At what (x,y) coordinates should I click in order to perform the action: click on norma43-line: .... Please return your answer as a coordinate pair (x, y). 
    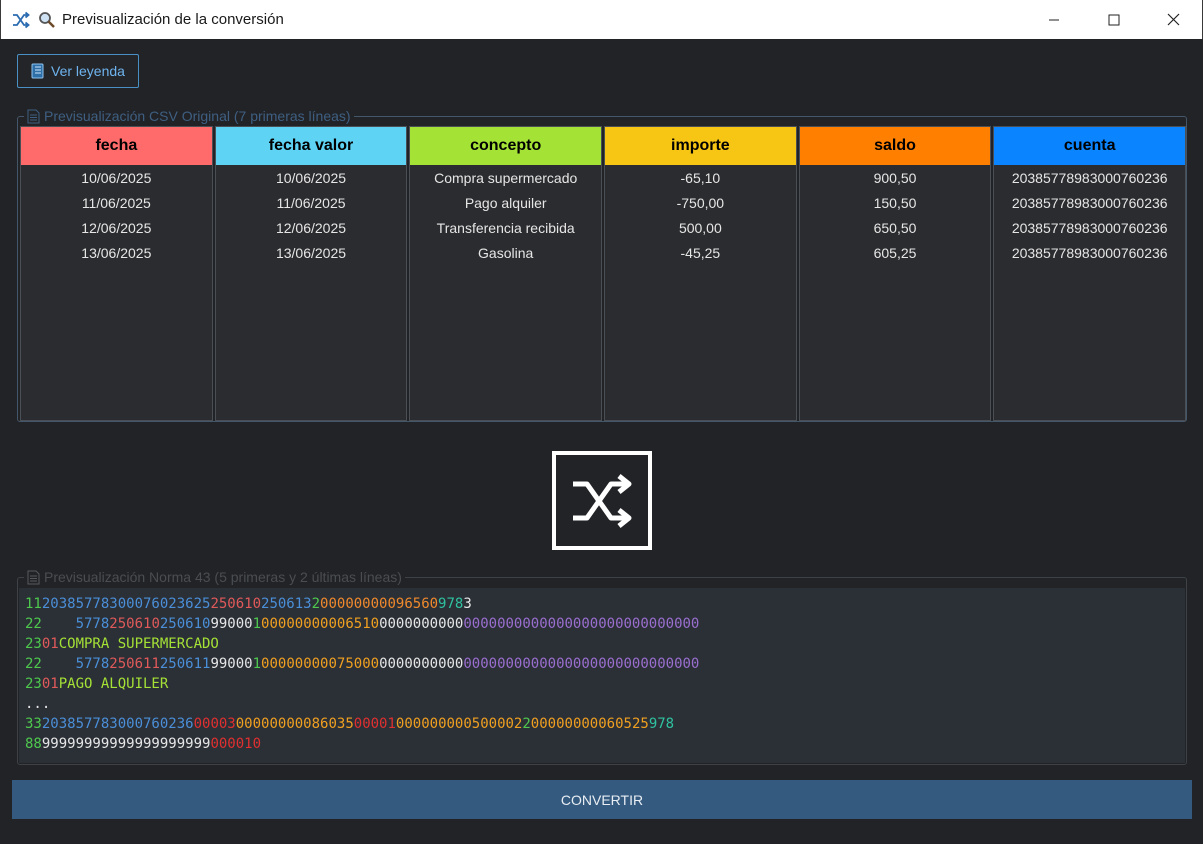
    Looking at the image, I should click on (602, 704).